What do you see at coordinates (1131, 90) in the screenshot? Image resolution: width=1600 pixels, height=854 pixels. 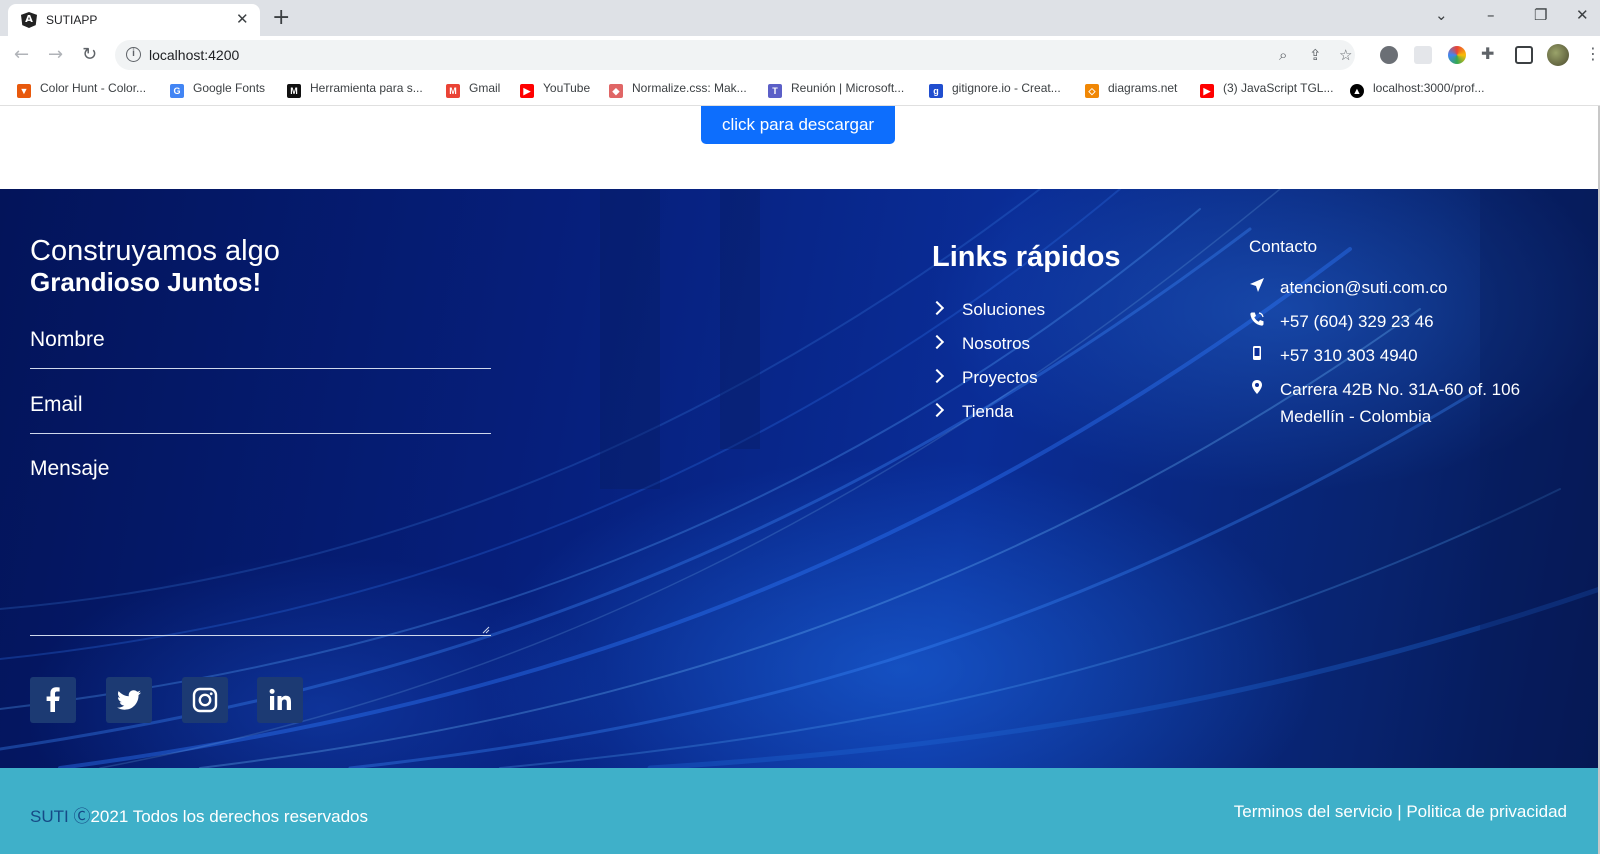 I see `bookmark-item: ◇ diagrams.net` at bounding box center [1131, 90].